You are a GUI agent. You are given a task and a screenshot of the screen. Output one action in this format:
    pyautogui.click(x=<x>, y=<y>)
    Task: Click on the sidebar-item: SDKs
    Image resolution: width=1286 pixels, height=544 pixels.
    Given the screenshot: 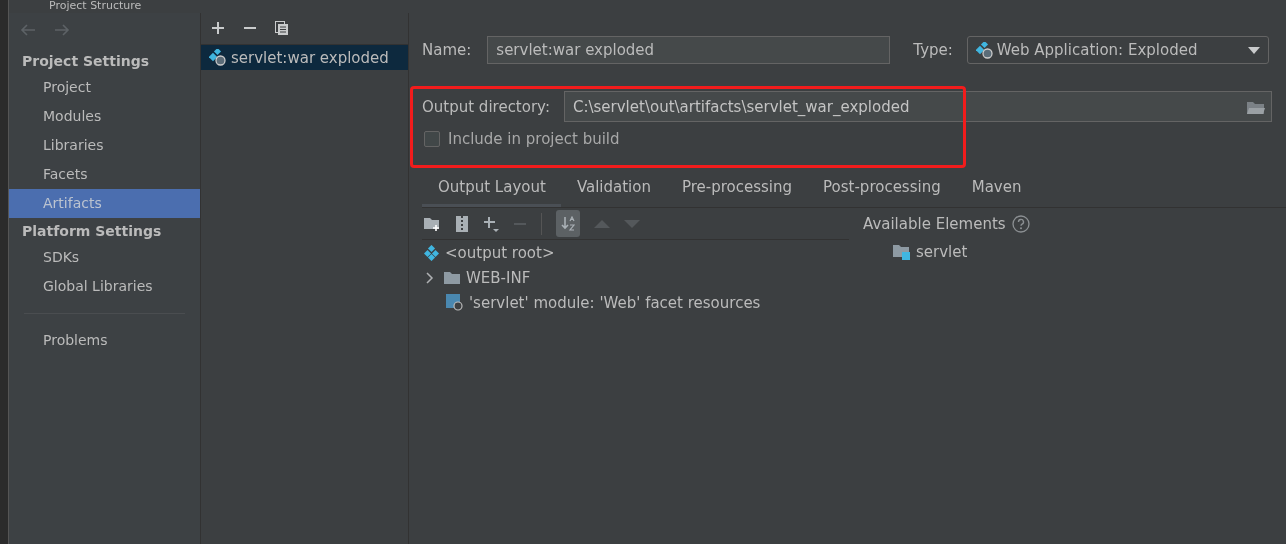 What is the action you would take?
    pyautogui.click(x=104, y=257)
    